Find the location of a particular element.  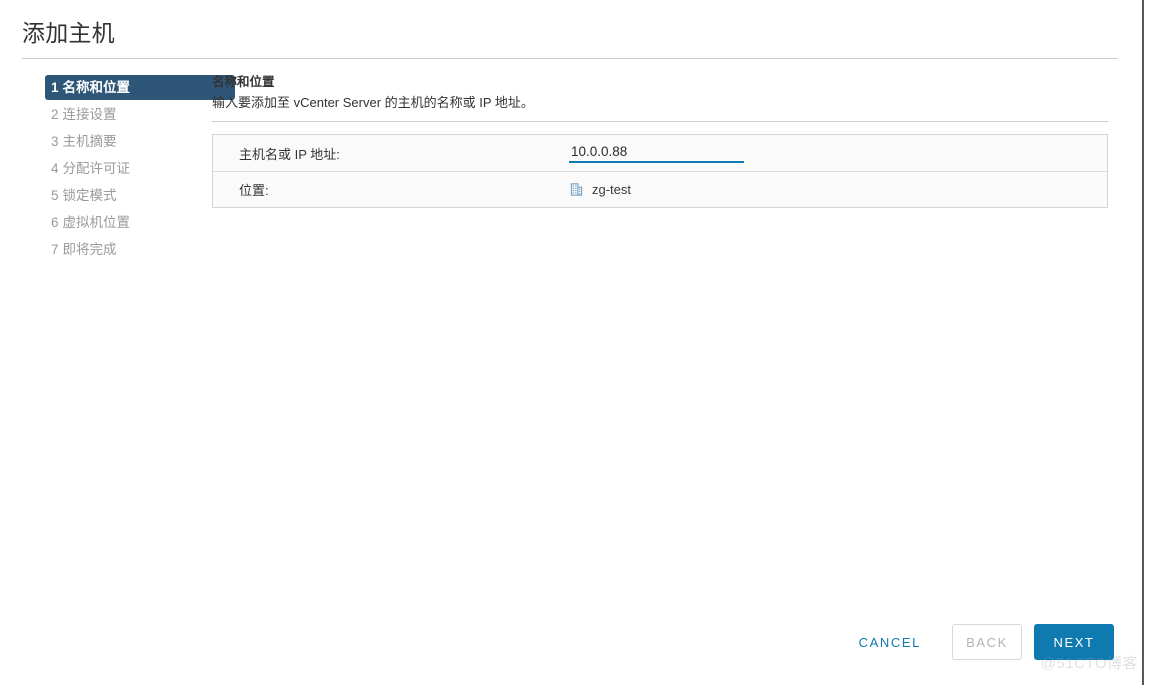

form-row-location: 位置: zg-test is located at coordinates (660, 189).